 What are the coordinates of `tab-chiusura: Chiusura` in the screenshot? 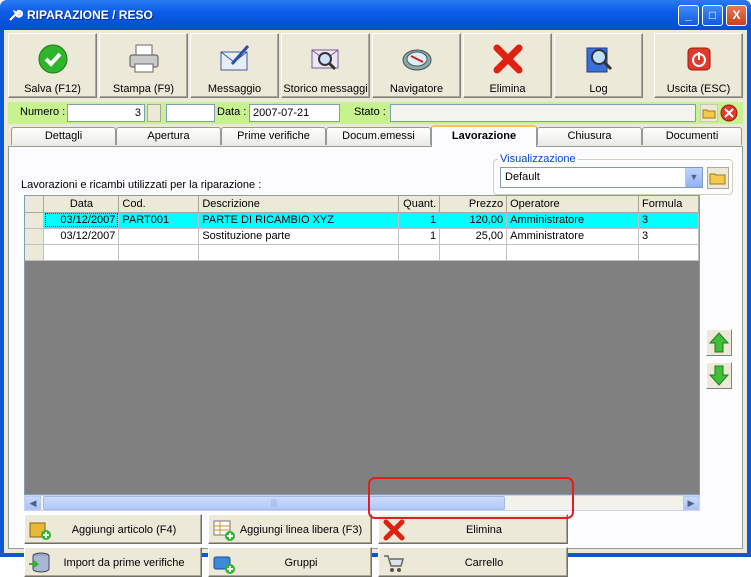 It's located at (589, 136).